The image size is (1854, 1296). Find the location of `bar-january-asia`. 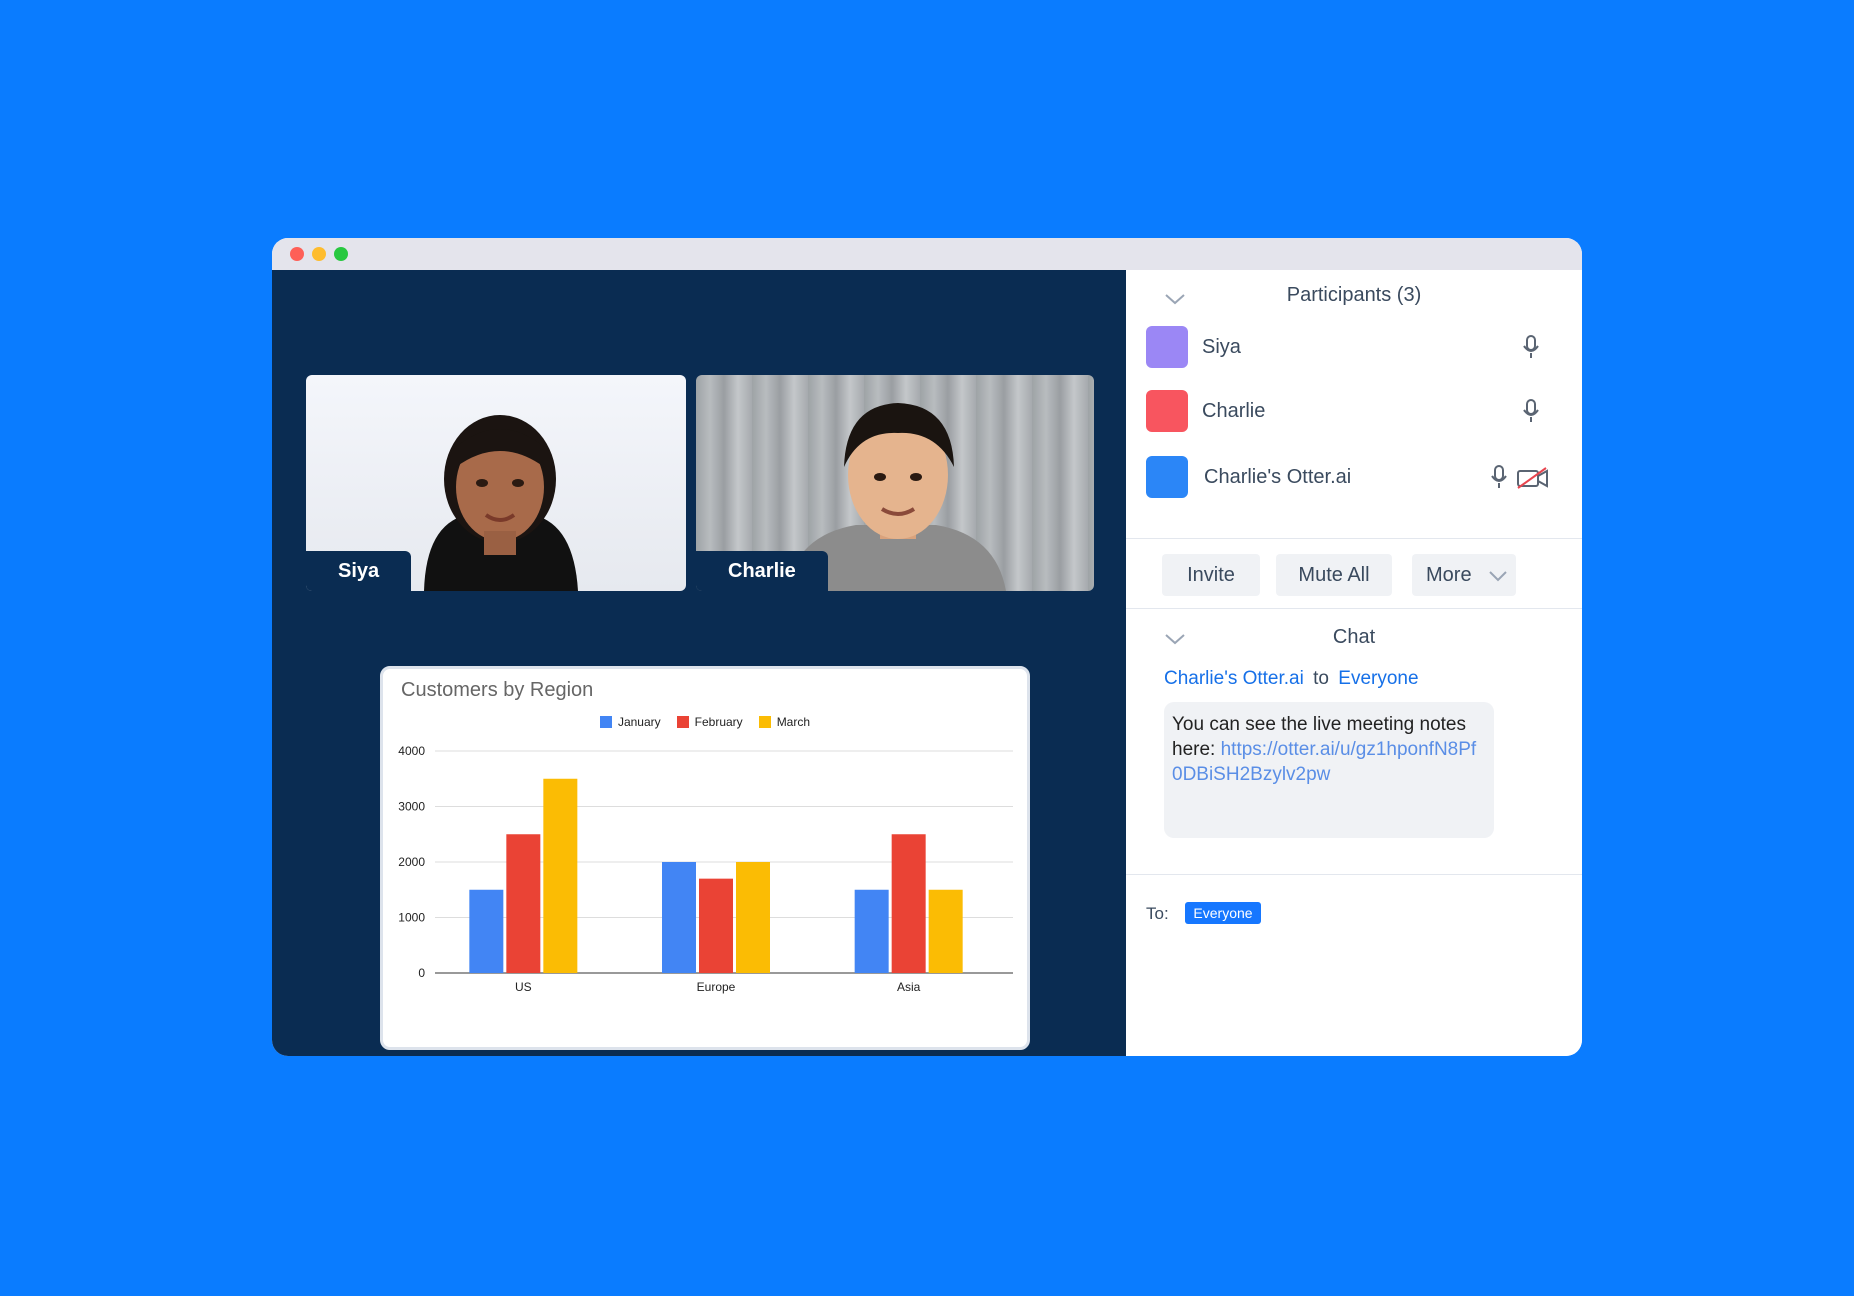

bar-january-asia is located at coordinates (871, 931).